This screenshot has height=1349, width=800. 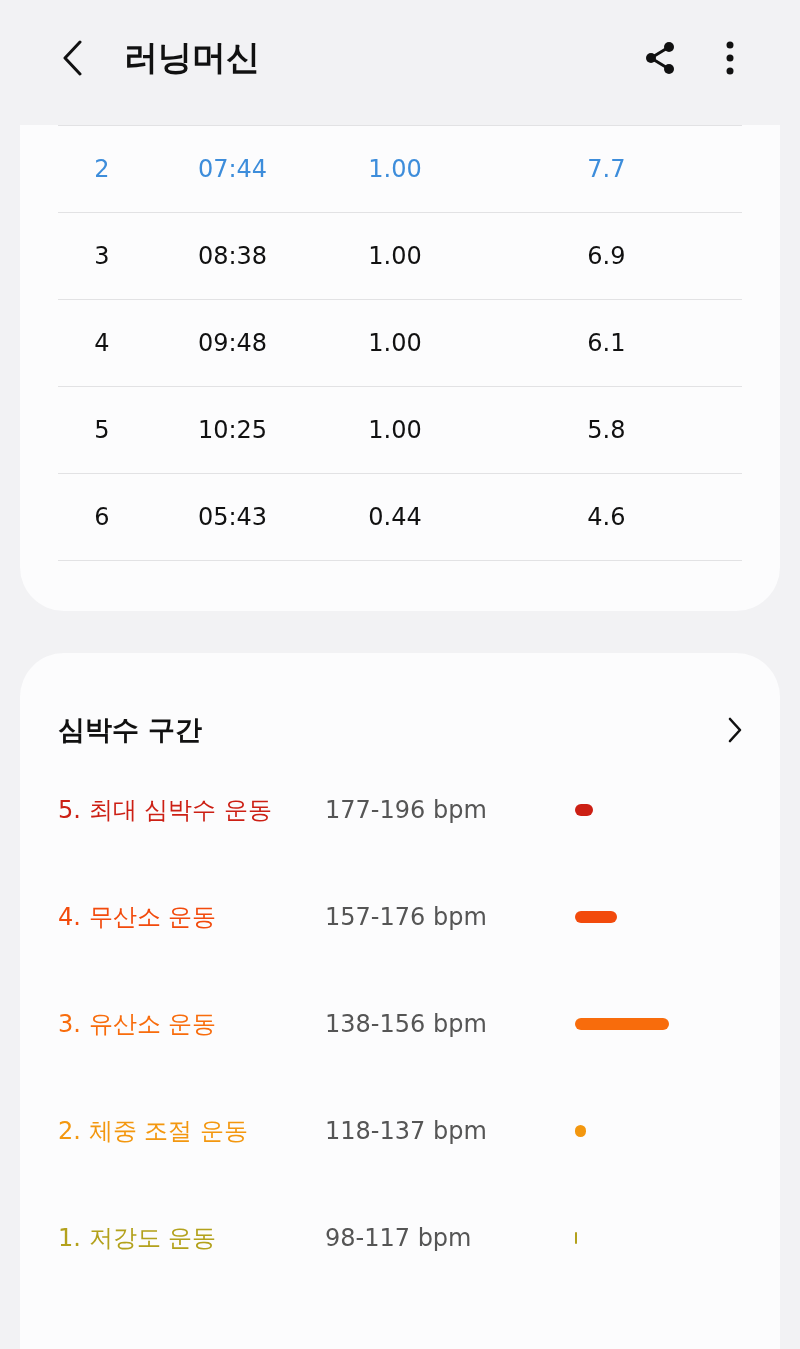 What do you see at coordinates (406, 809) in the screenshot?
I see `zone-range: 177-196 bpm` at bounding box center [406, 809].